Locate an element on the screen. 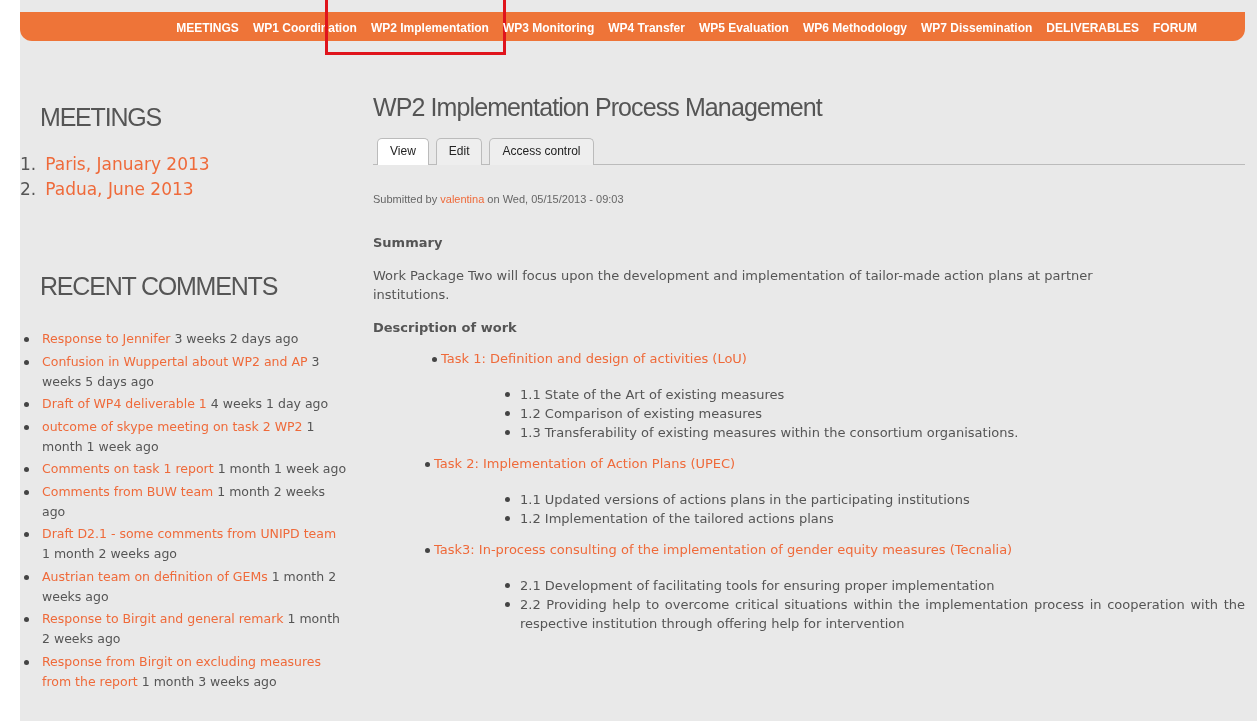 The width and height of the screenshot is (1257, 721). subtask-text: 1.3 Transferability of existing measures within the consortium organisations. is located at coordinates (769, 433).